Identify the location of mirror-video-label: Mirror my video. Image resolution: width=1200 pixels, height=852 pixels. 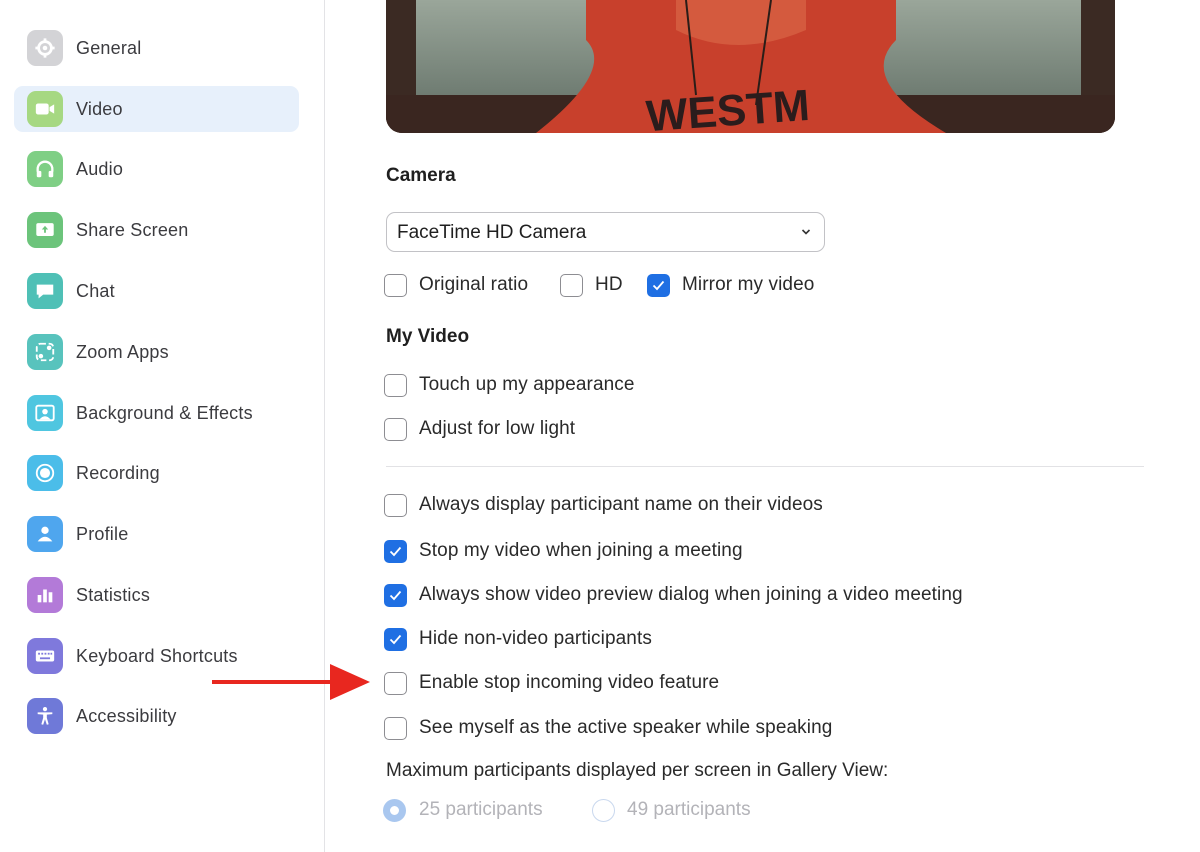
(748, 284).